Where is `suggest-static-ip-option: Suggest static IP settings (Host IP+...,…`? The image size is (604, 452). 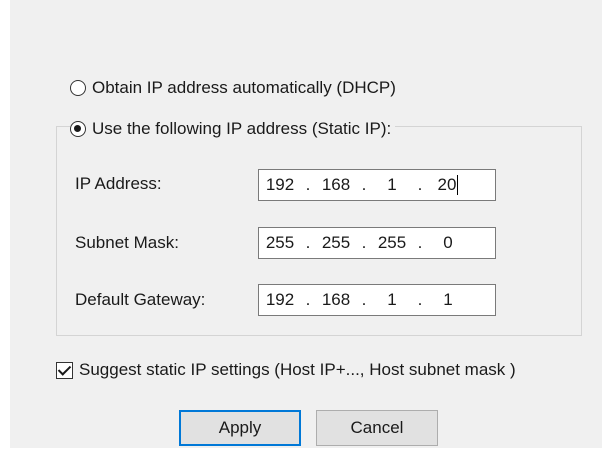
suggest-static-ip-option: Suggest static IP settings (Host IP+...,… is located at coordinates (286, 370).